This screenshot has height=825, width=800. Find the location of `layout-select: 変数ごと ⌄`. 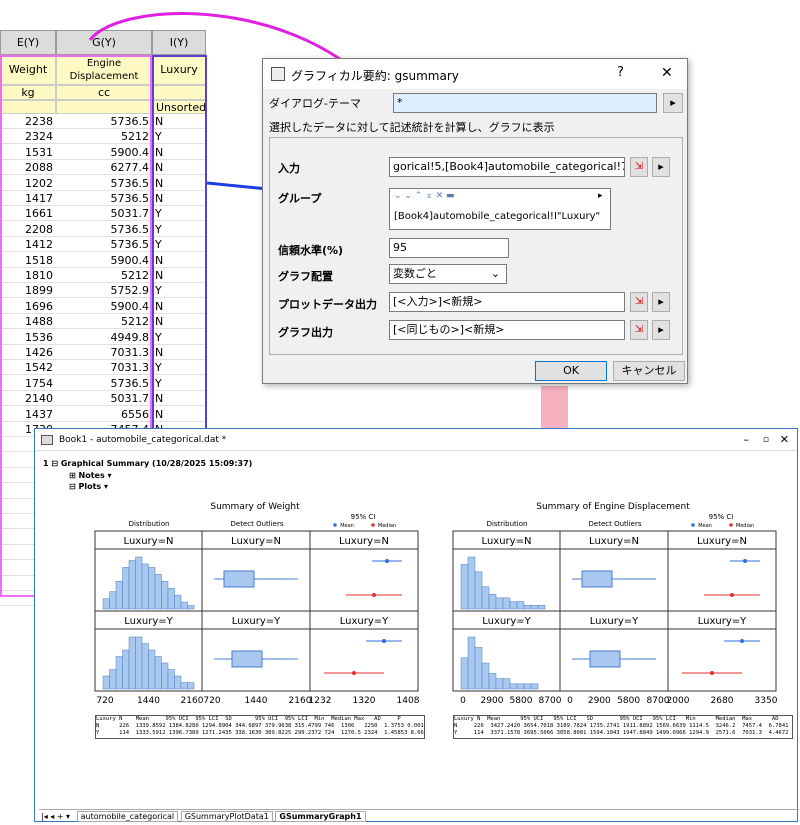

layout-select: 変数ごと ⌄ is located at coordinates (448, 274).